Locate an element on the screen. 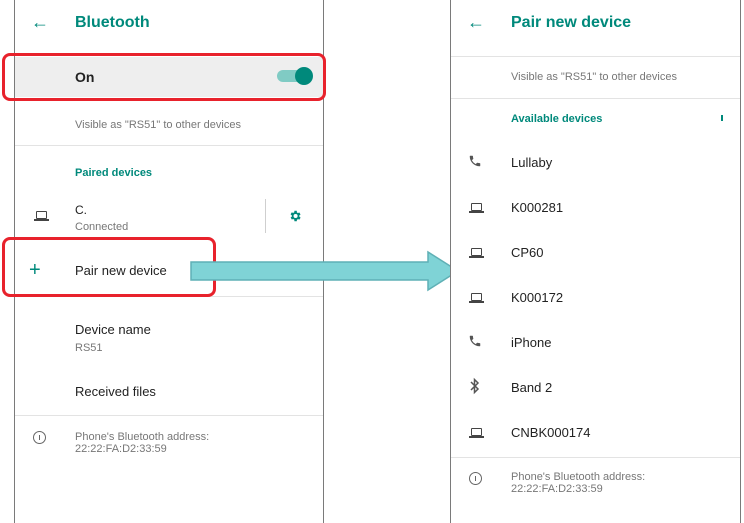  app-bar: ← Pair new device is located at coordinates (595, 22).